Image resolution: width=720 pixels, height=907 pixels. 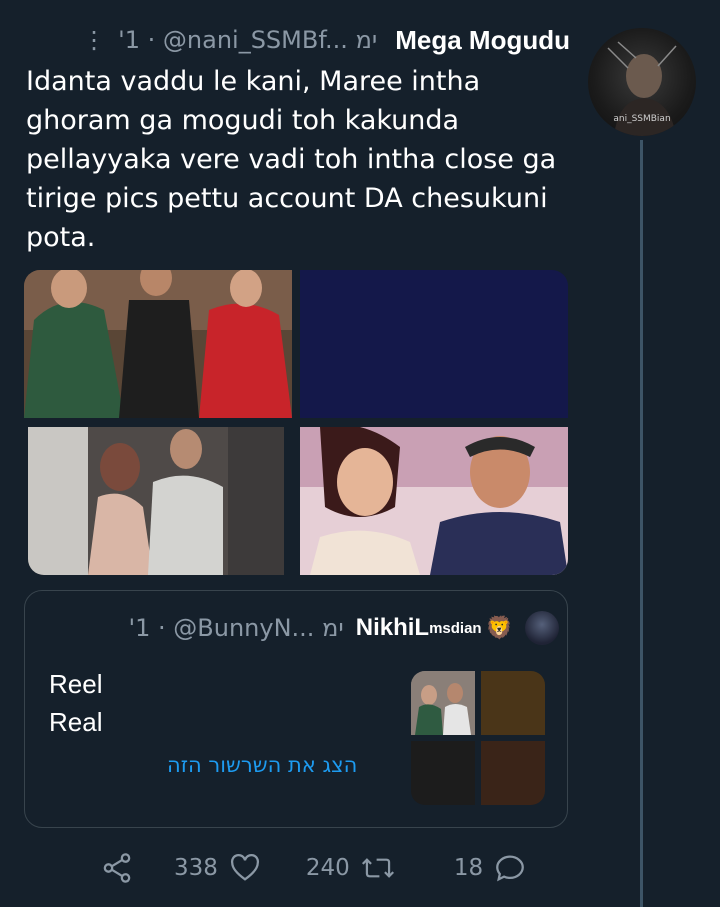 I want to click on lion-emoji-icon: 🦁, so click(x=499, y=628).